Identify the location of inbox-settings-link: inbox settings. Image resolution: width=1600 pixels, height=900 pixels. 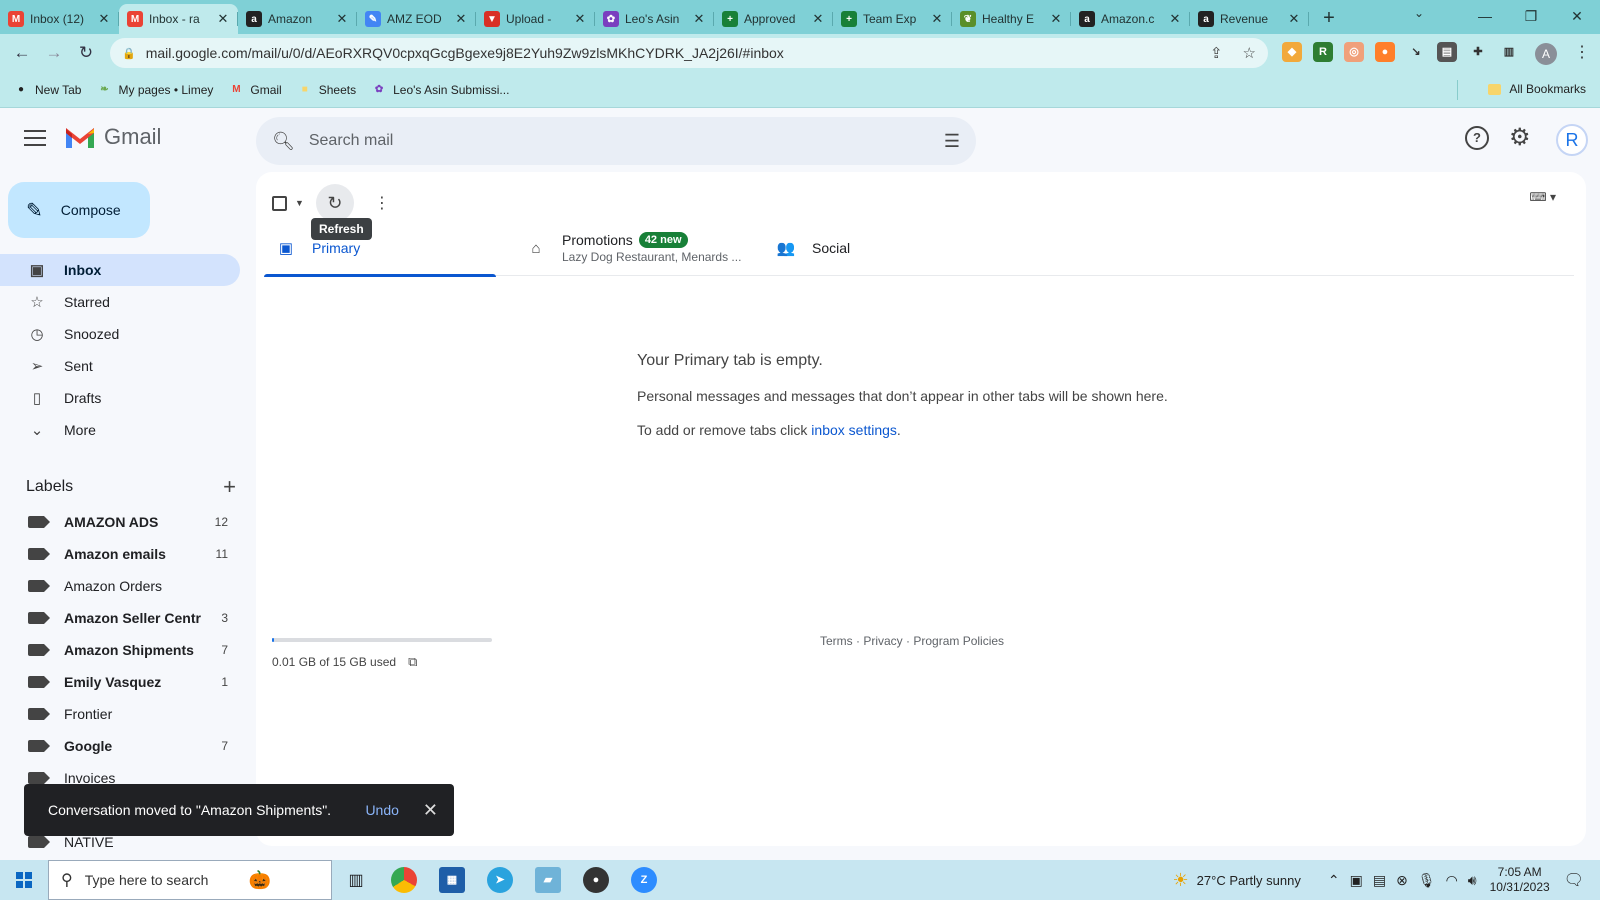
(854, 430).